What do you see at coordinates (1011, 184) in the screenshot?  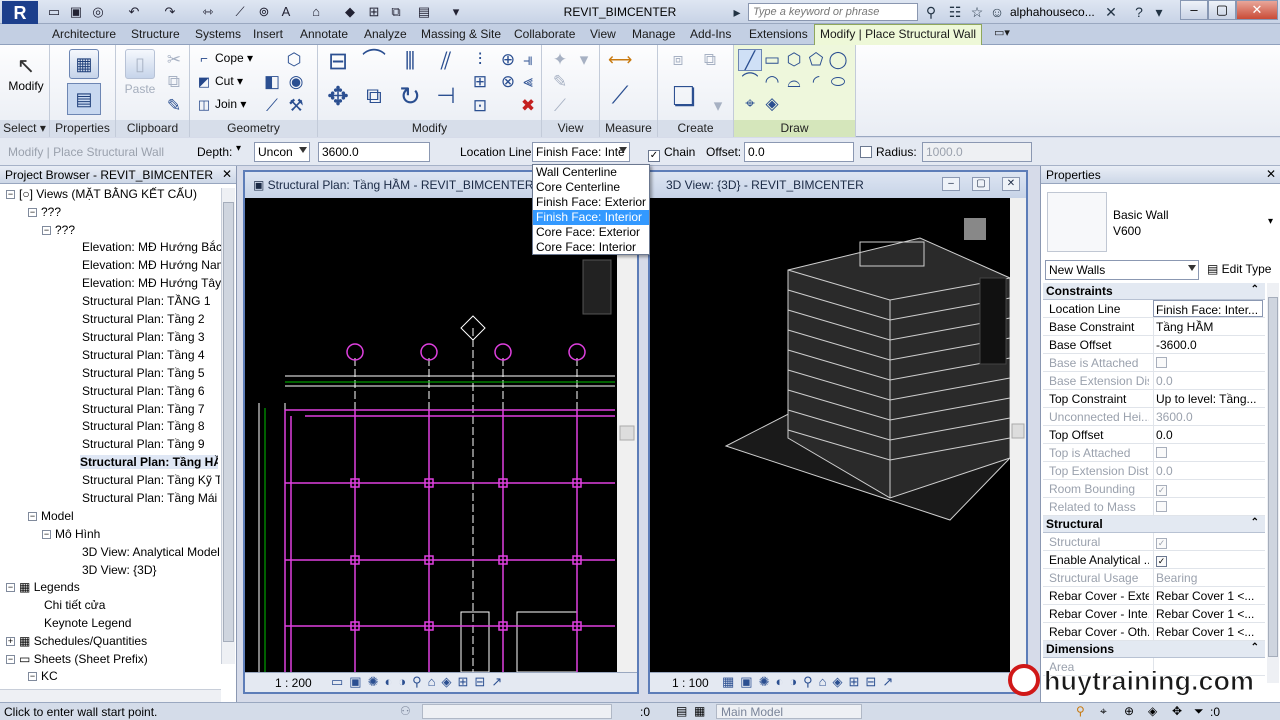 I see `close-view-button: ✕` at bounding box center [1011, 184].